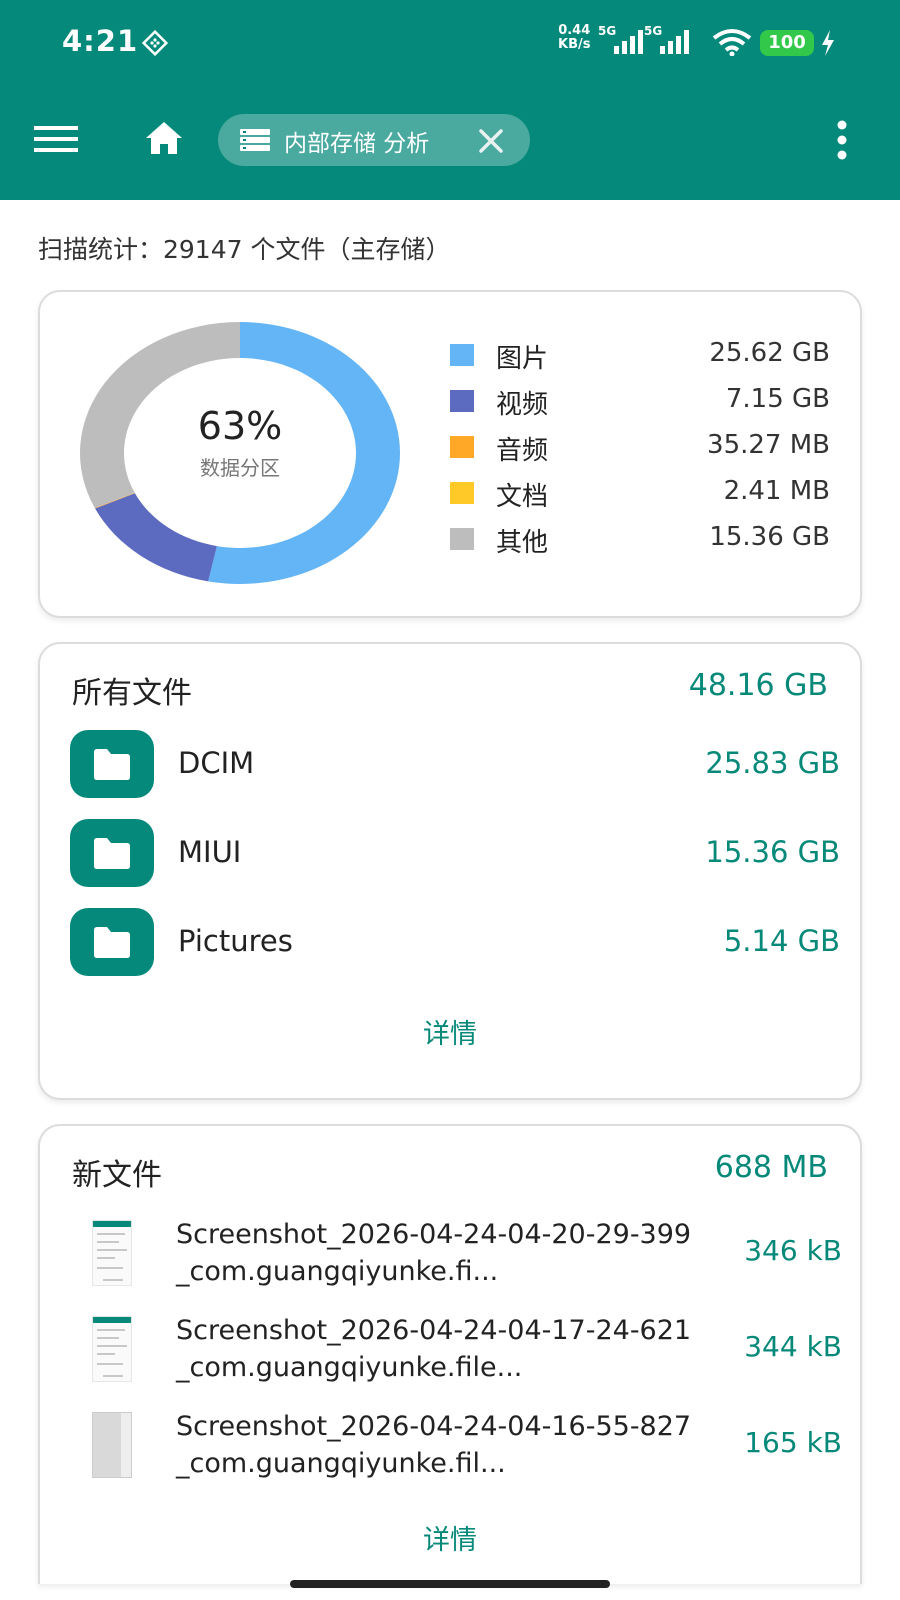 This screenshot has height=1600, width=900. Describe the element at coordinates (455, 853) in the screenshot. I see `folder-row-miui: MIUI 15.36 GB` at that location.